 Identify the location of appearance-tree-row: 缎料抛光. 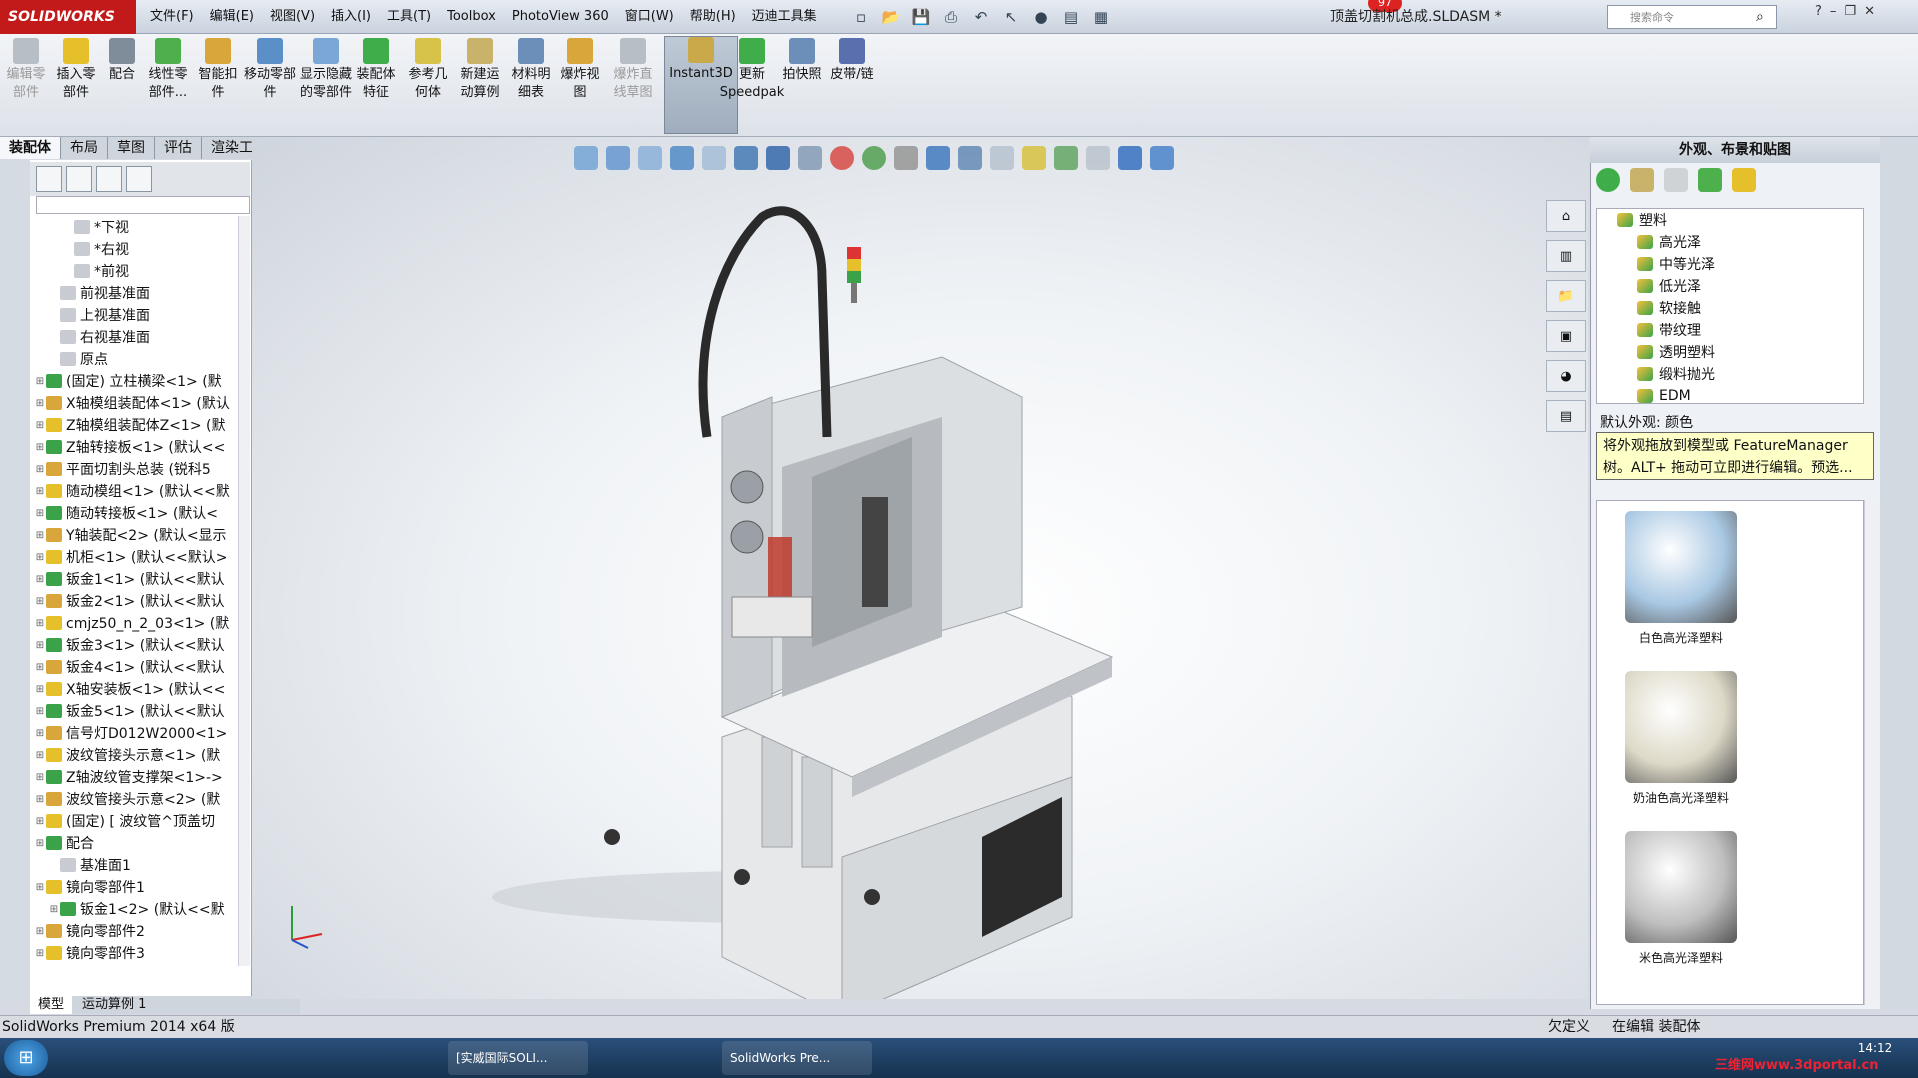
(1730, 374).